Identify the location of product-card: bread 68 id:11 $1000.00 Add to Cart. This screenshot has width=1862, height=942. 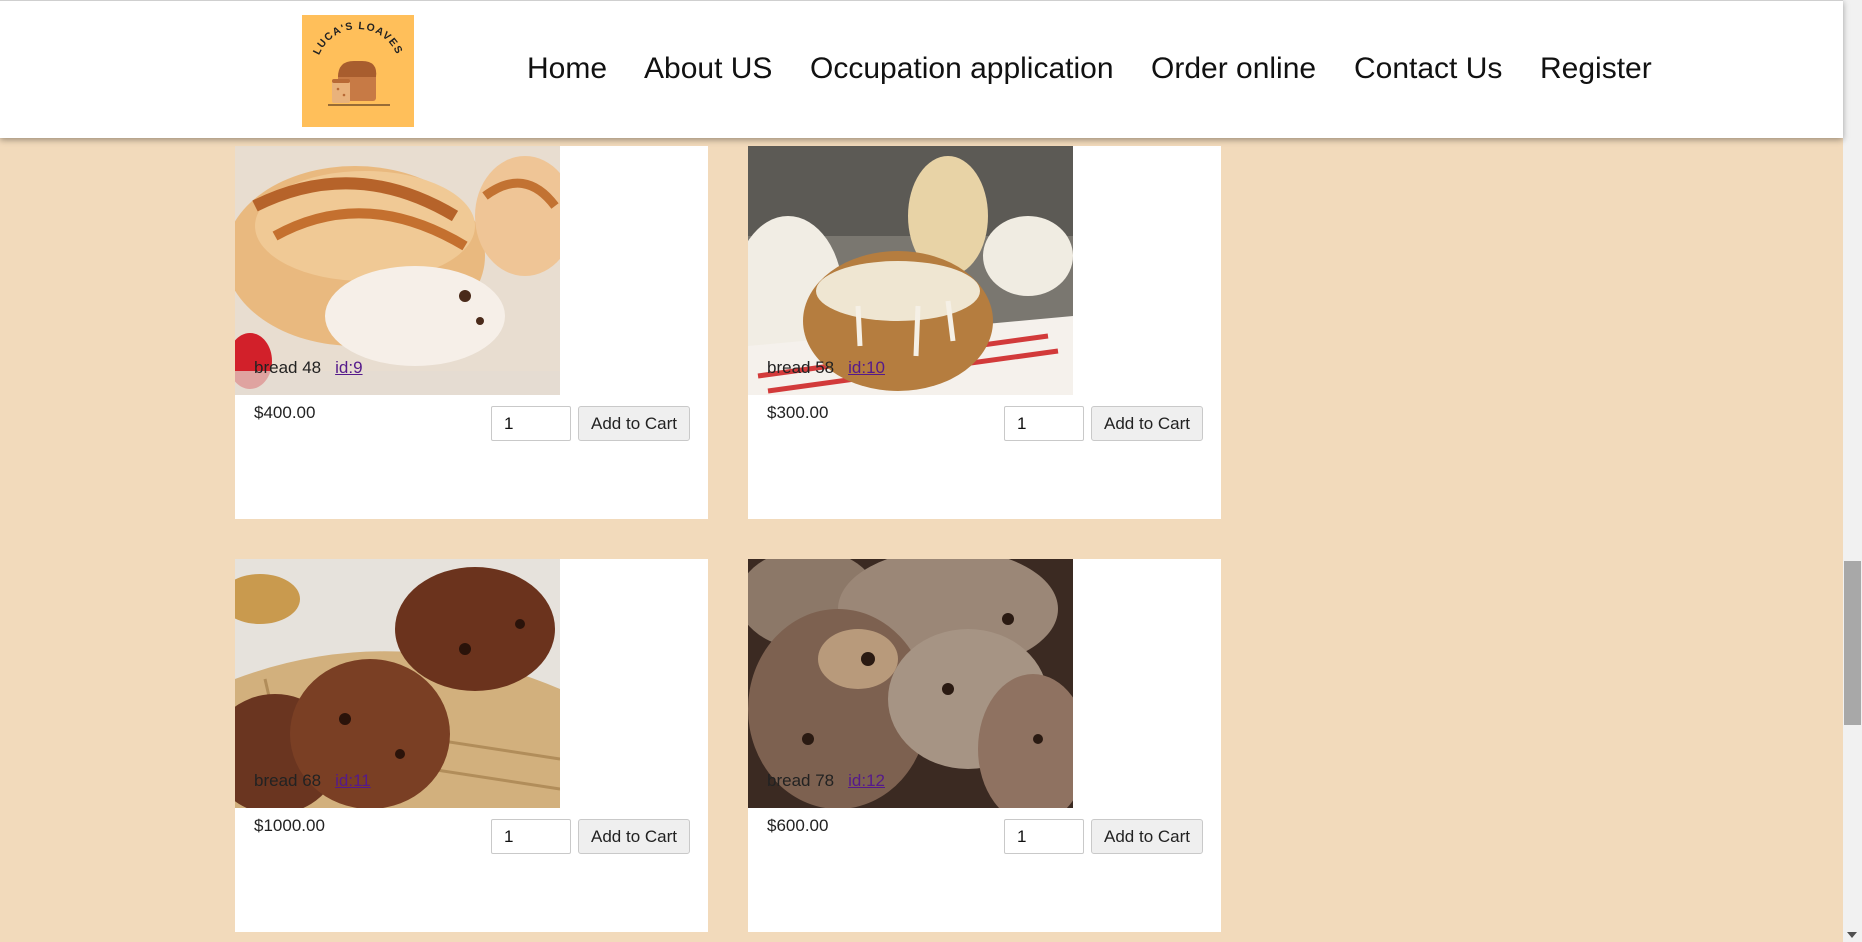
(471, 745).